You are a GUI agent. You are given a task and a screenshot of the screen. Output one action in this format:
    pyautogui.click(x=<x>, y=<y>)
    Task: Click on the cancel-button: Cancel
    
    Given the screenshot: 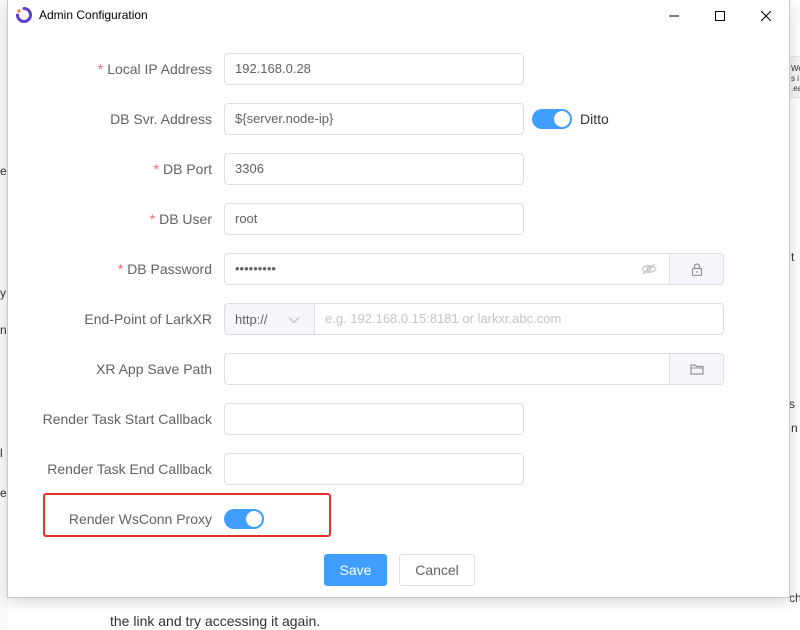 What is the action you would take?
    pyautogui.click(x=437, y=570)
    